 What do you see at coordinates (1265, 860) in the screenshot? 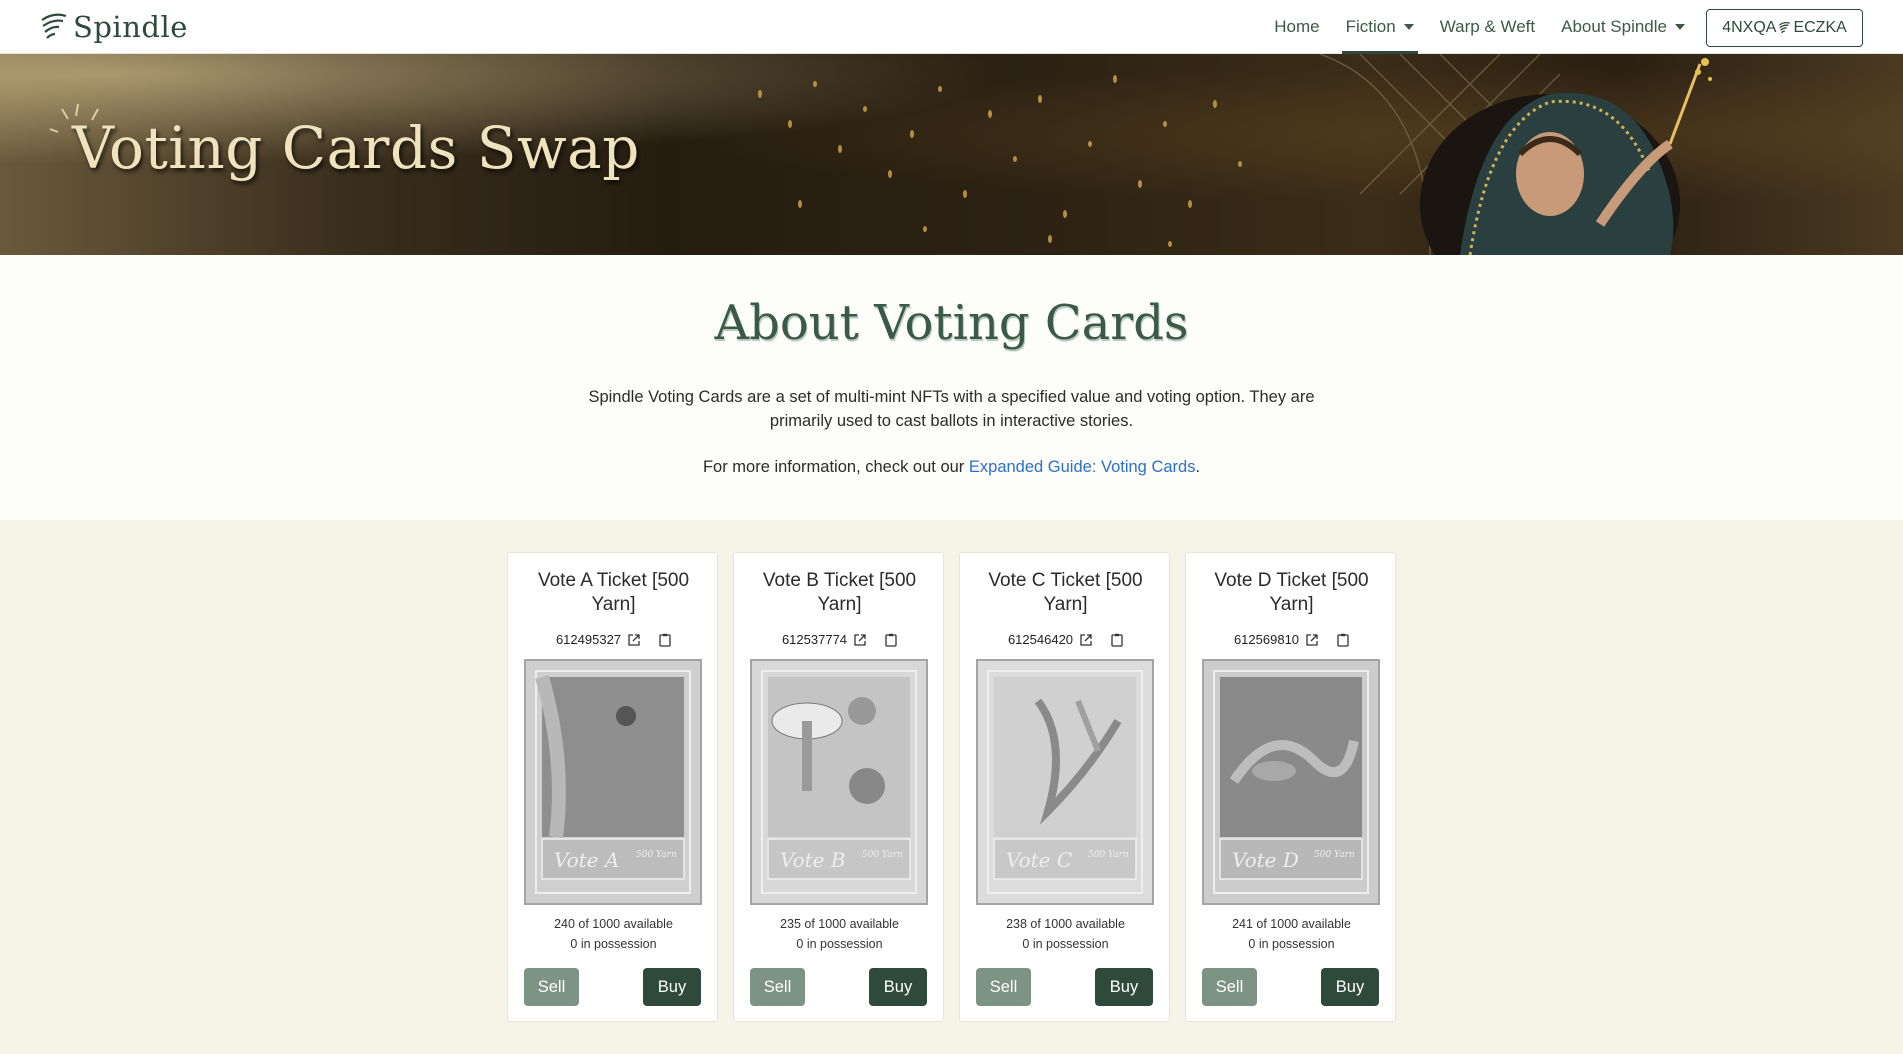
I see `card-letter: Vote D` at bounding box center [1265, 860].